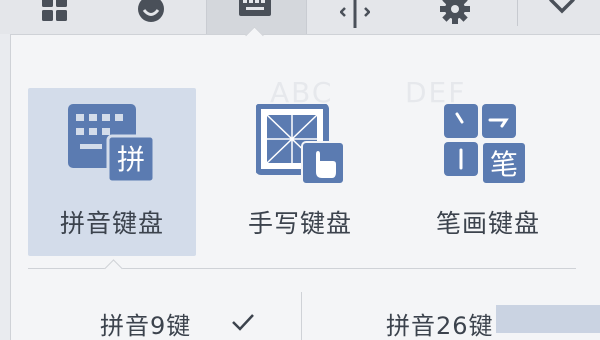 The image size is (600, 340). I want to click on toolbar-divider, so click(517, 13).